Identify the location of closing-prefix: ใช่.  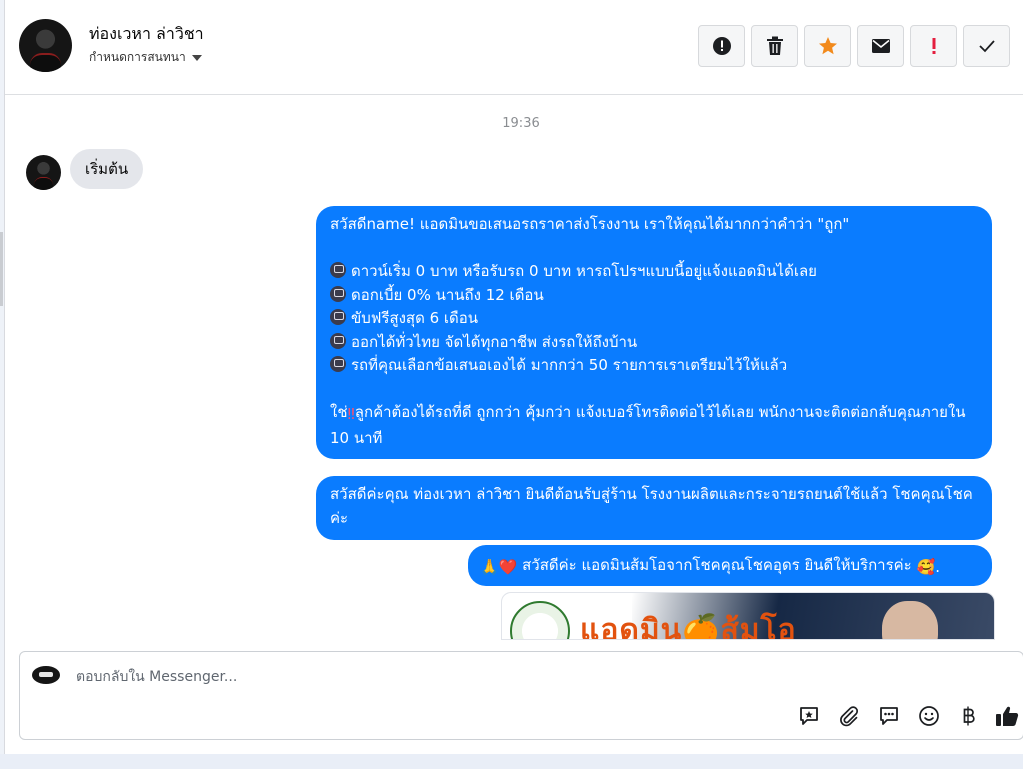
(339, 412).